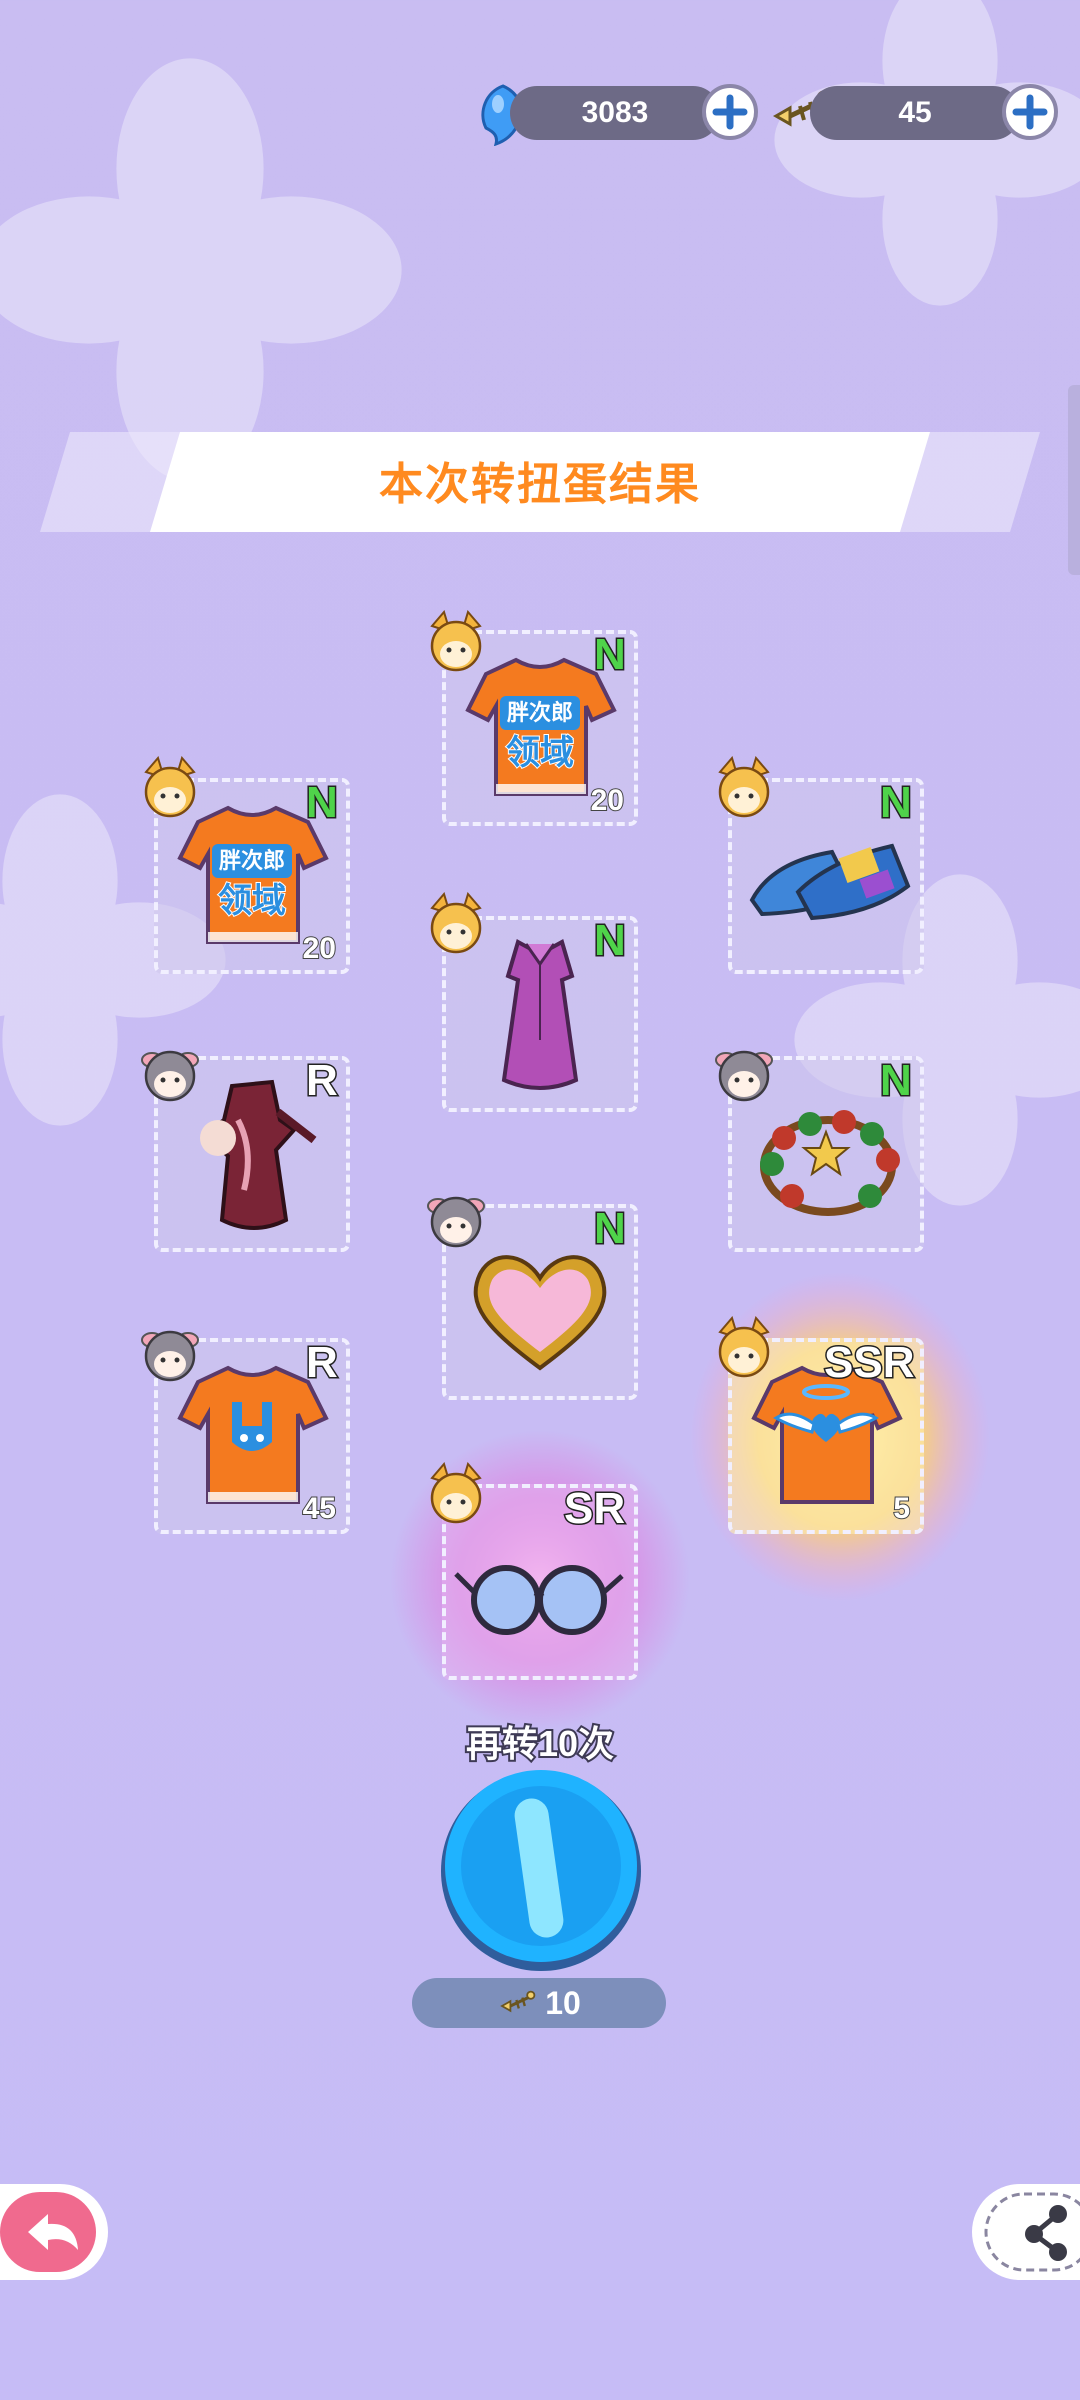  I want to click on spin-cost-value: 10, so click(563, 2002).